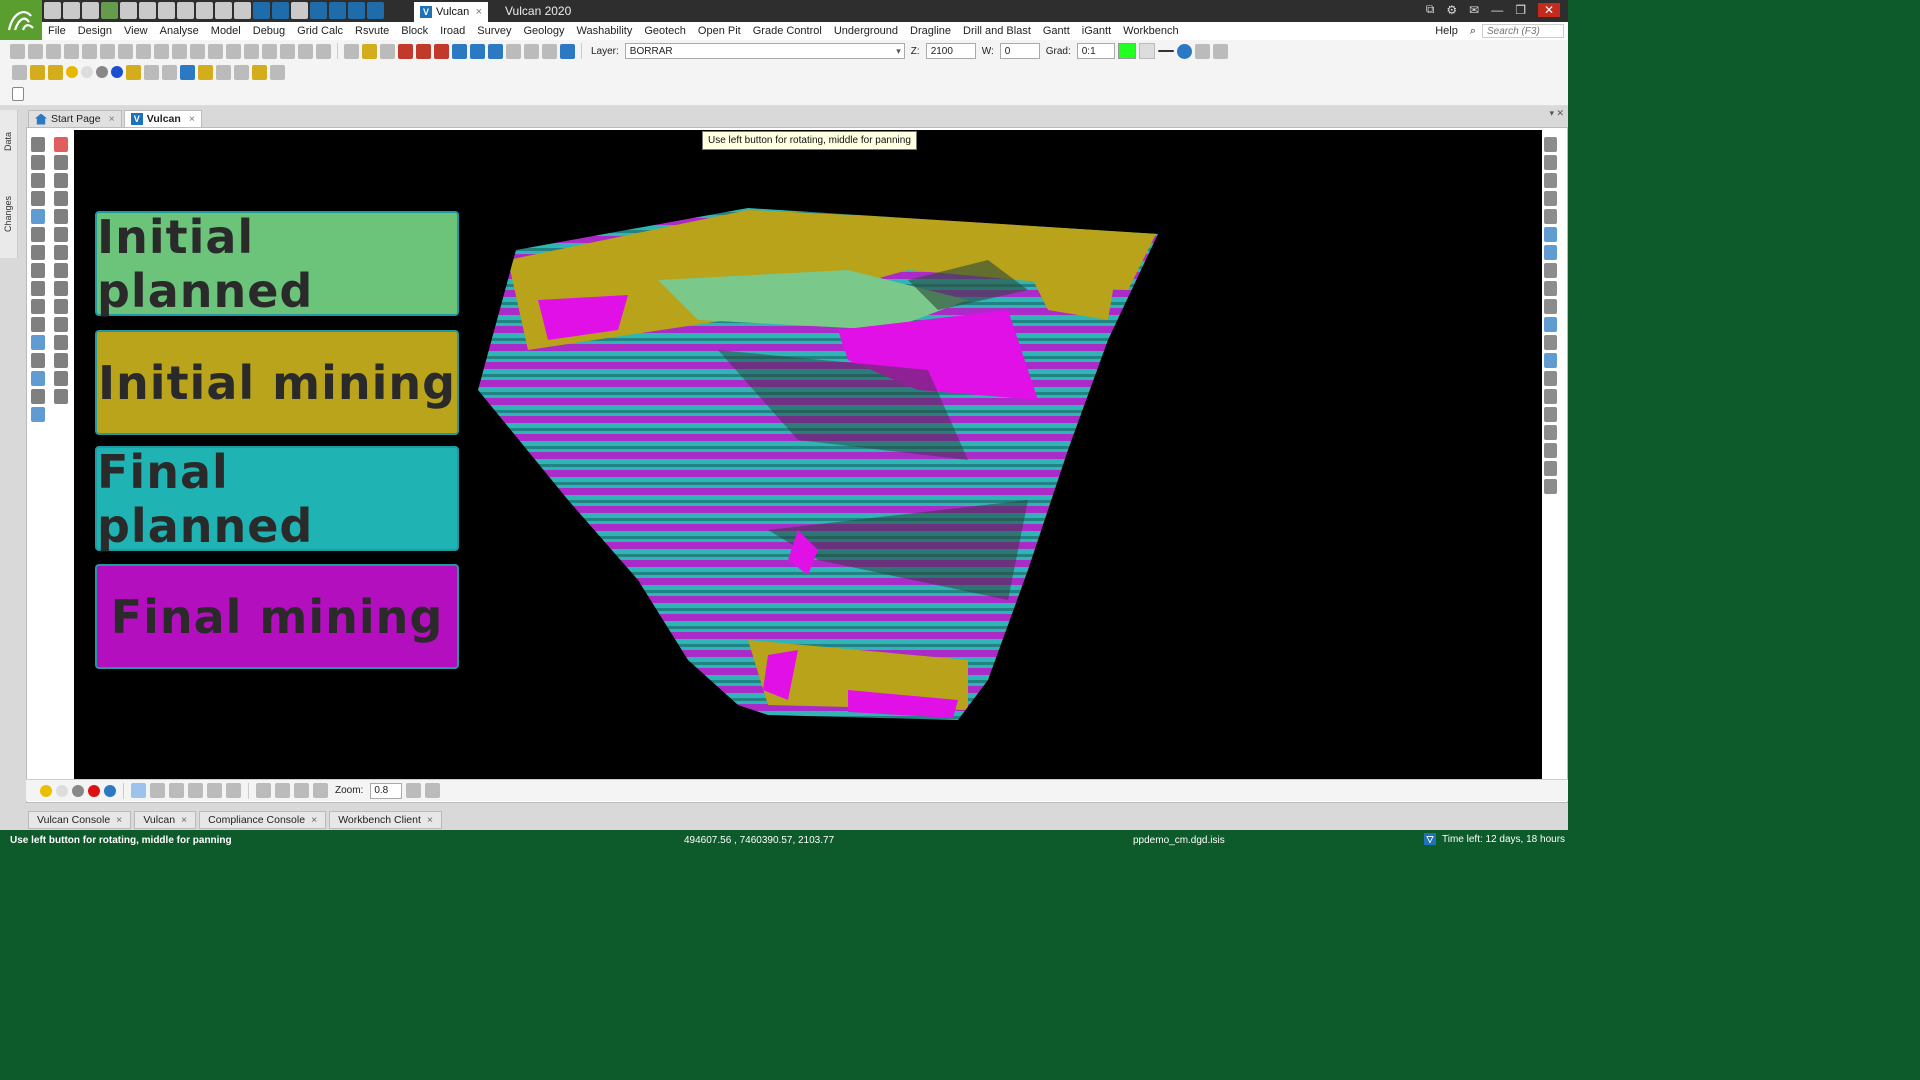 Image resolution: width=1920 pixels, height=1080 pixels. What do you see at coordinates (269, 51) in the screenshot?
I see `table-tool-icon` at bounding box center [269, 51].